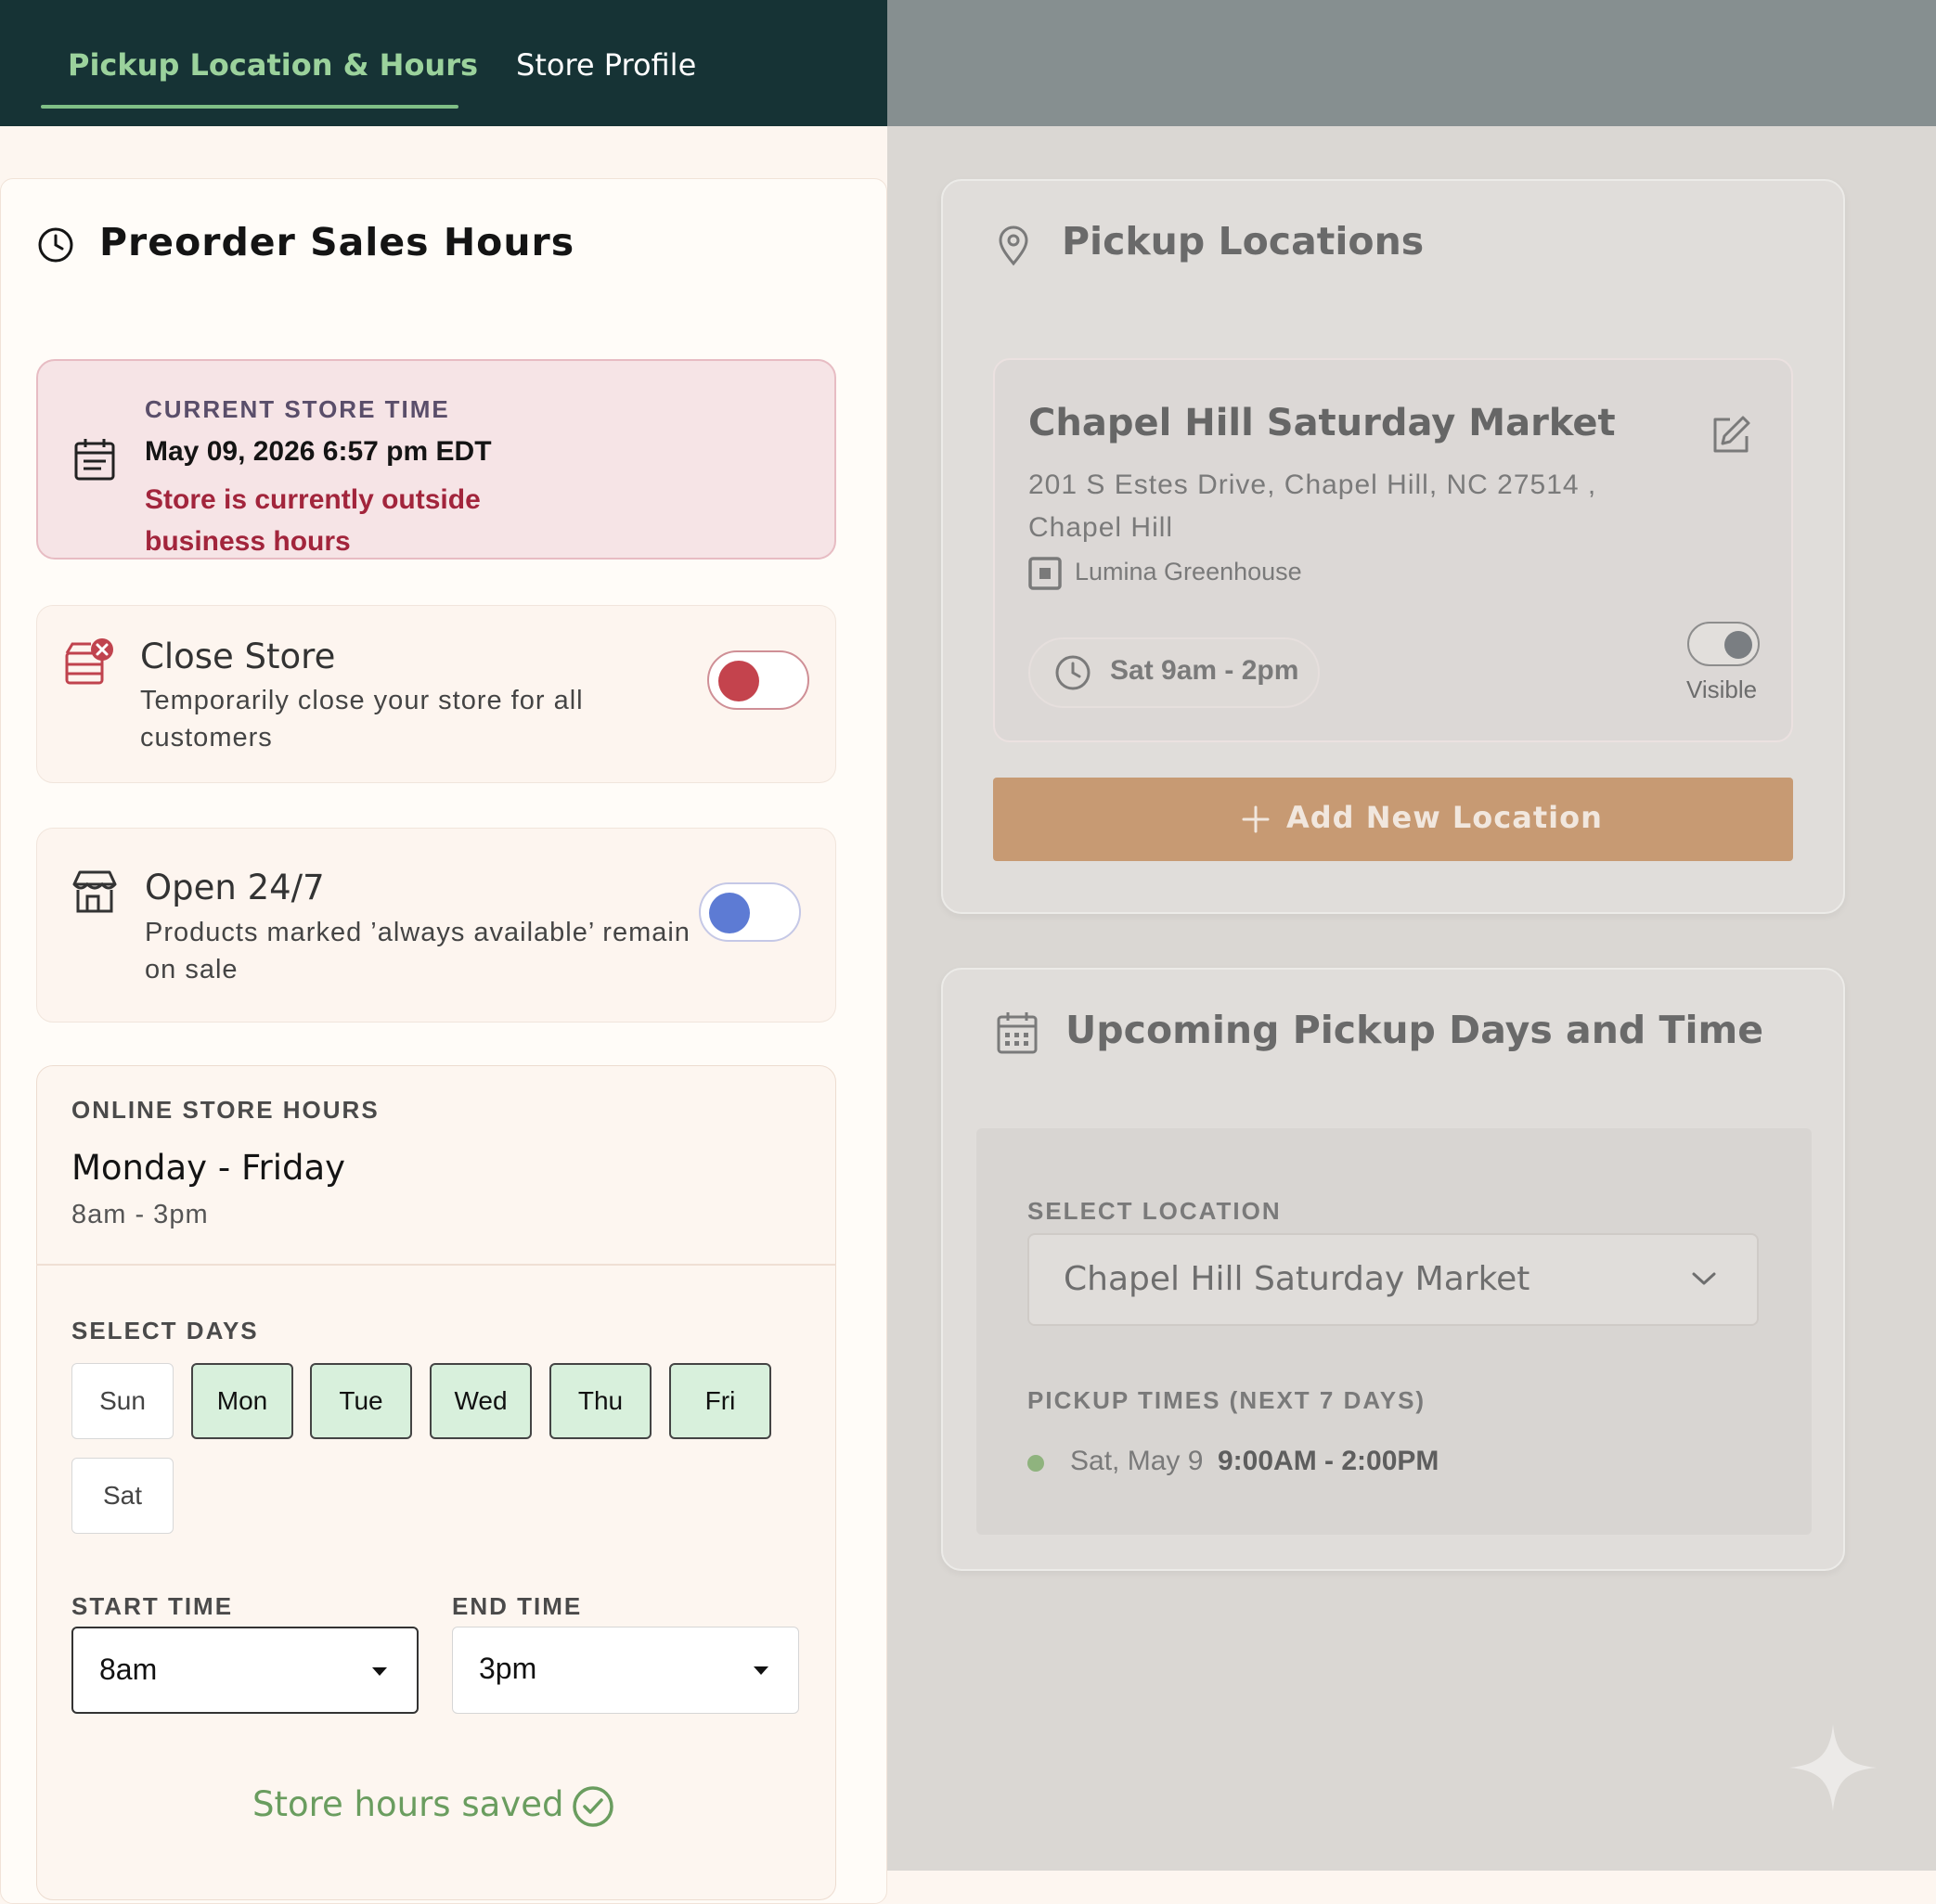 The image size is (1936, 1904). Describe the element at coordinates (122, 1401) in the screenshot. I see `day-chip-sun: Sun` at that location.